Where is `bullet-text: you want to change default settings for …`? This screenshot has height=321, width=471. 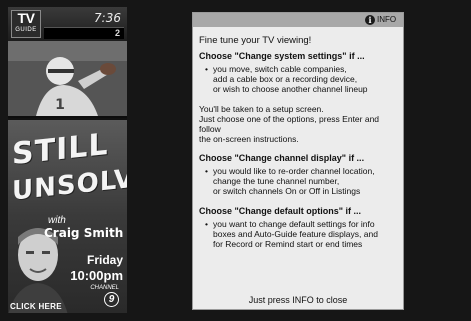
bullet-text: you want to change default settings for … is located at coordinates (295, 234).